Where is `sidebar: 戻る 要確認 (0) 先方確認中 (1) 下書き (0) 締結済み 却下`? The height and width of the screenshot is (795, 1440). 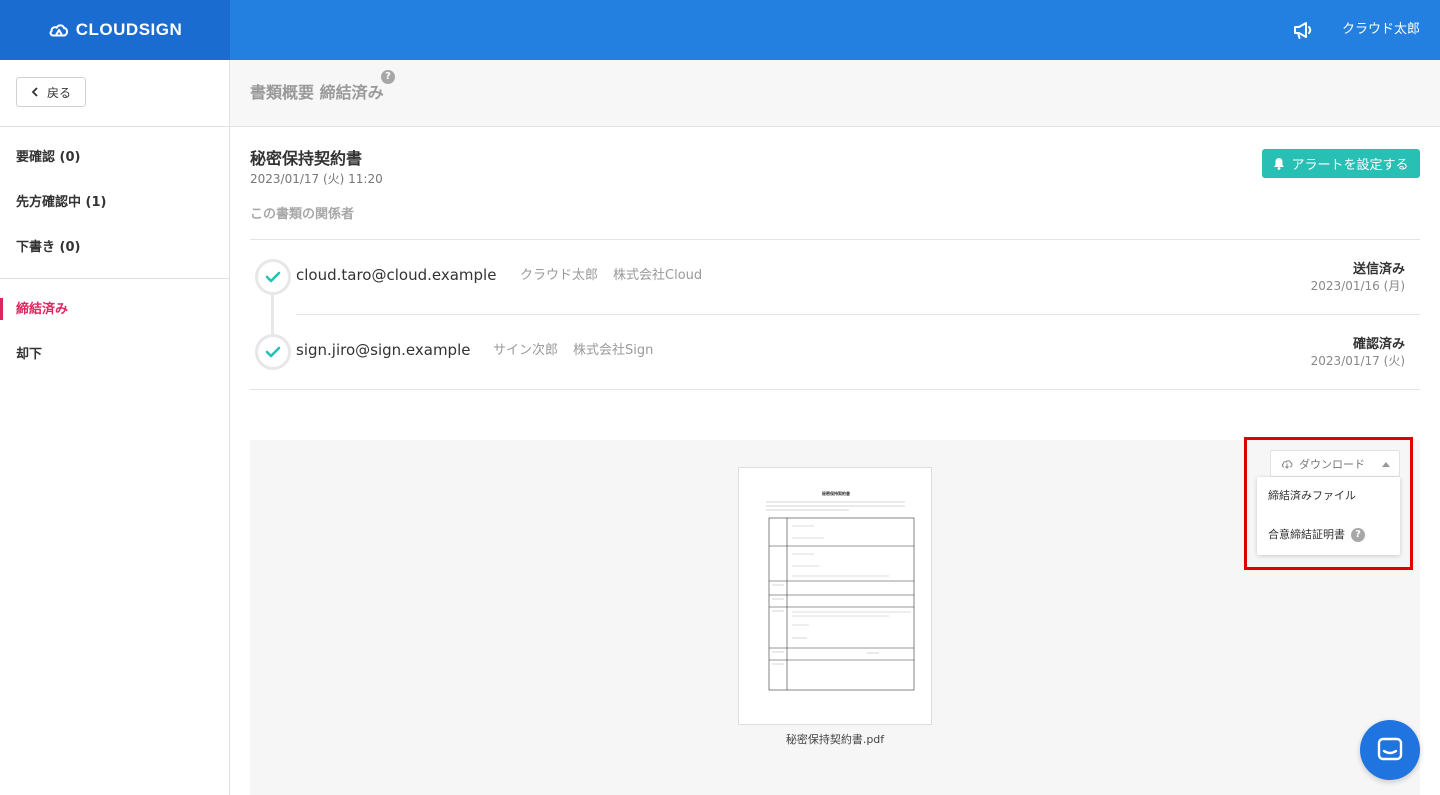 sidebar: 戻る 要確認 (0) 先方確認中 (1) 下書き (0) 締結済み 却下 is located at coordinates (115, 427).